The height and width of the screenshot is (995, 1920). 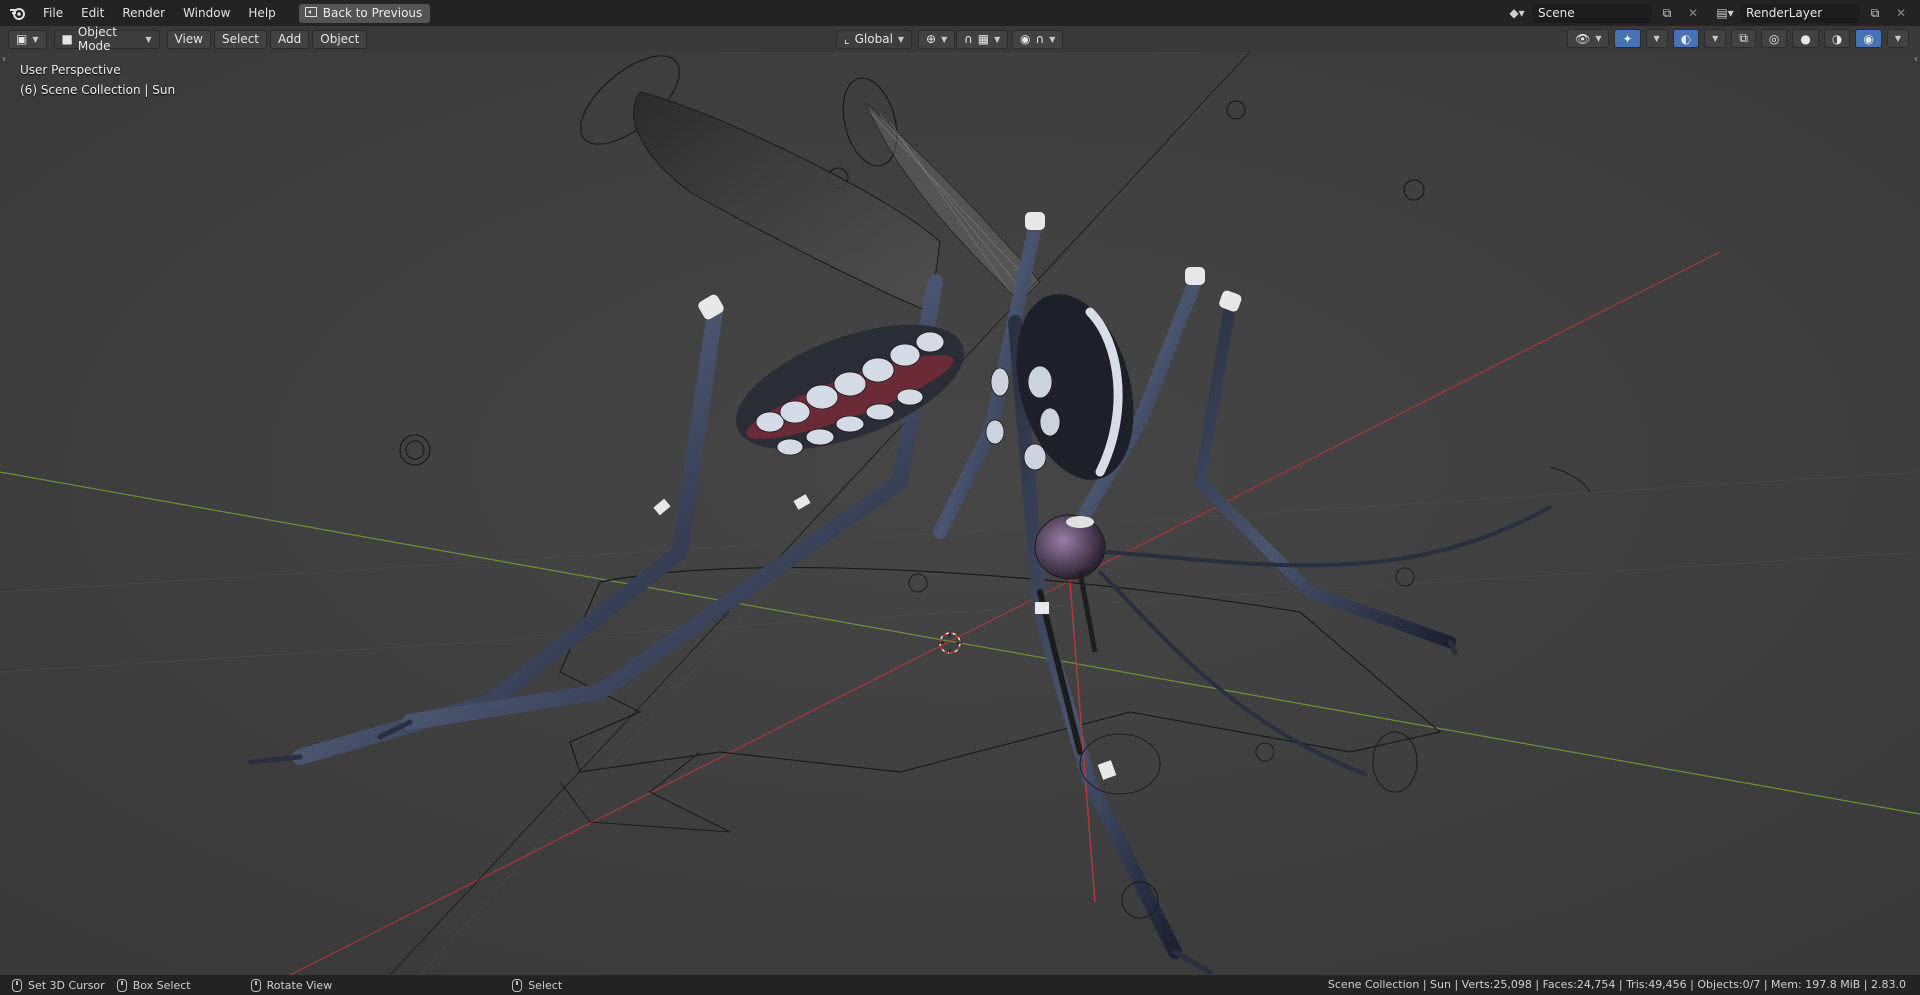 I want to click on delete-layer-icon: ✕, so click(x=1901, y=13).